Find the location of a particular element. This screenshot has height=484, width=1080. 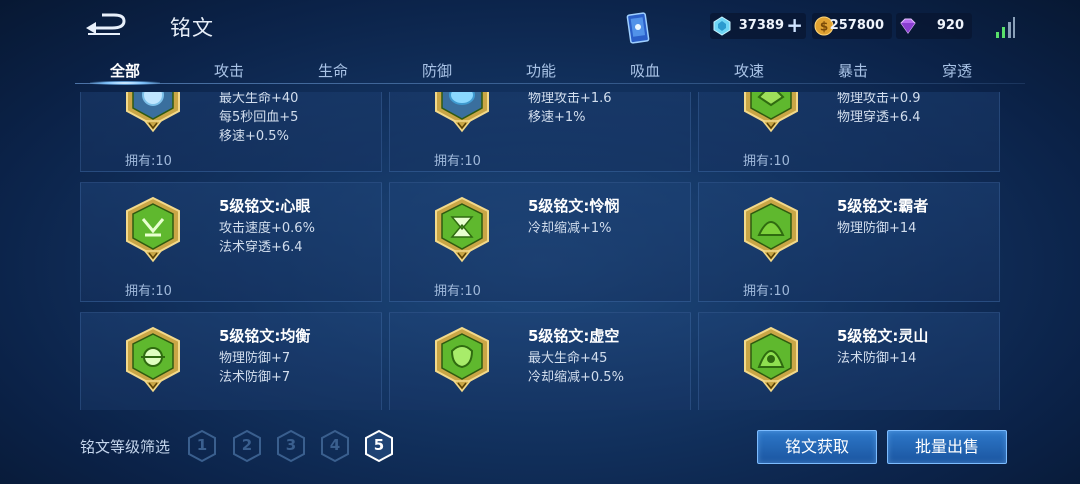

category-tabs: 全部 攻击 生命 防御 功能 吸血 攻速 暴击 穿透 is located at coordinates (550, 71).